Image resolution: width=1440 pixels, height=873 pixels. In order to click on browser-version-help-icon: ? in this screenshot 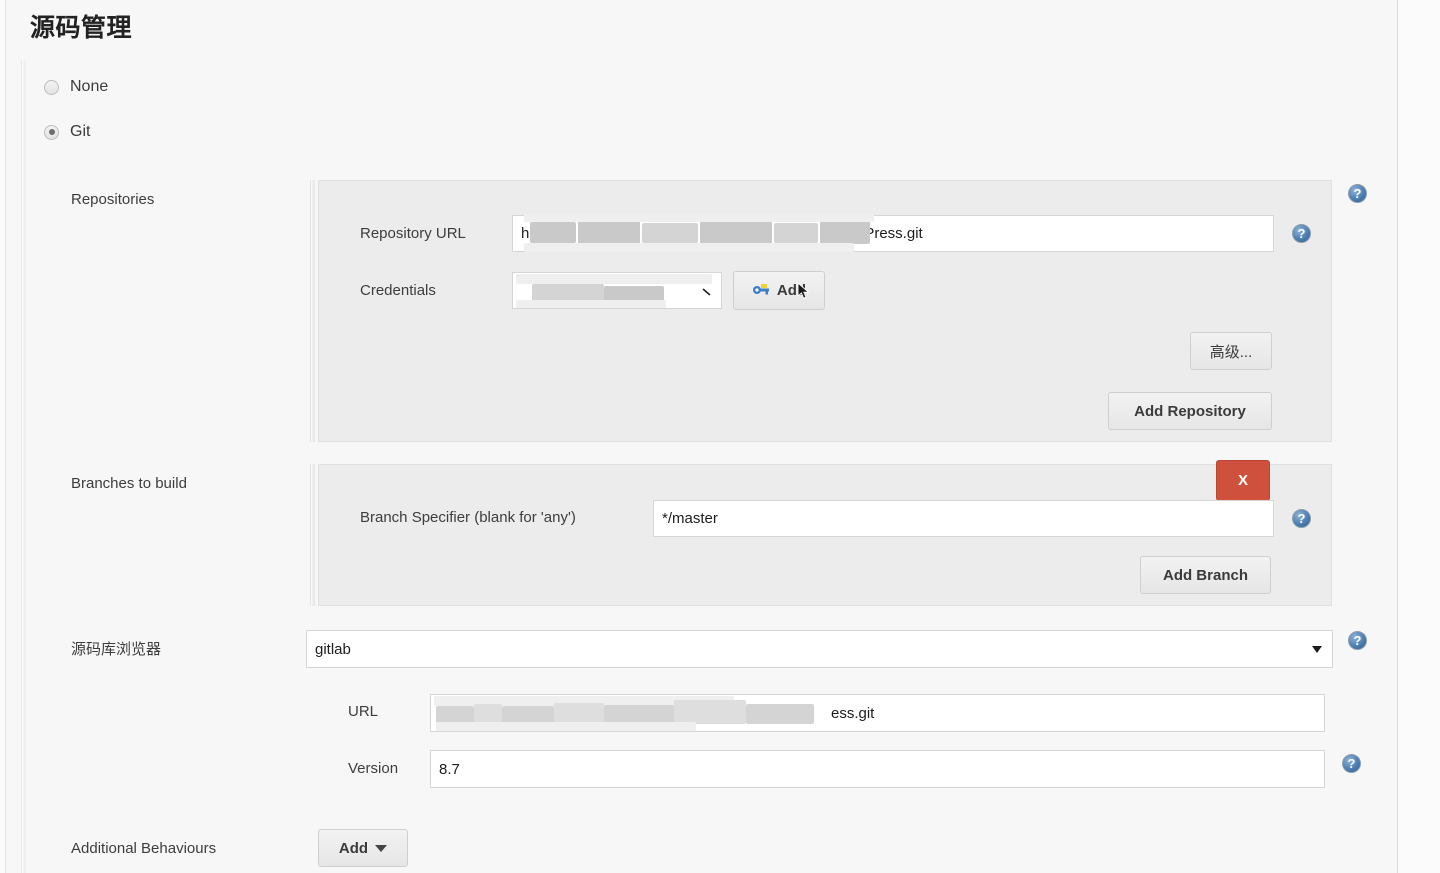, I will do `click(1351, 763)`.